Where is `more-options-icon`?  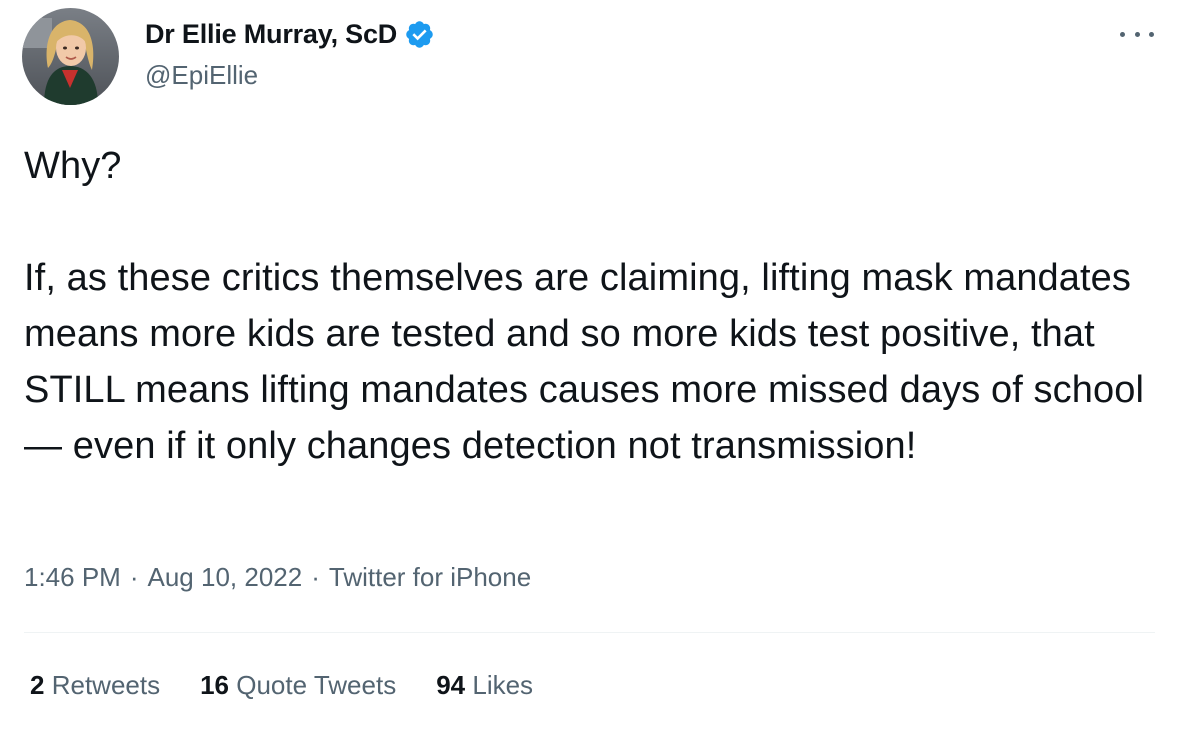
more-options-icon is located at coordinates (1137, 34).